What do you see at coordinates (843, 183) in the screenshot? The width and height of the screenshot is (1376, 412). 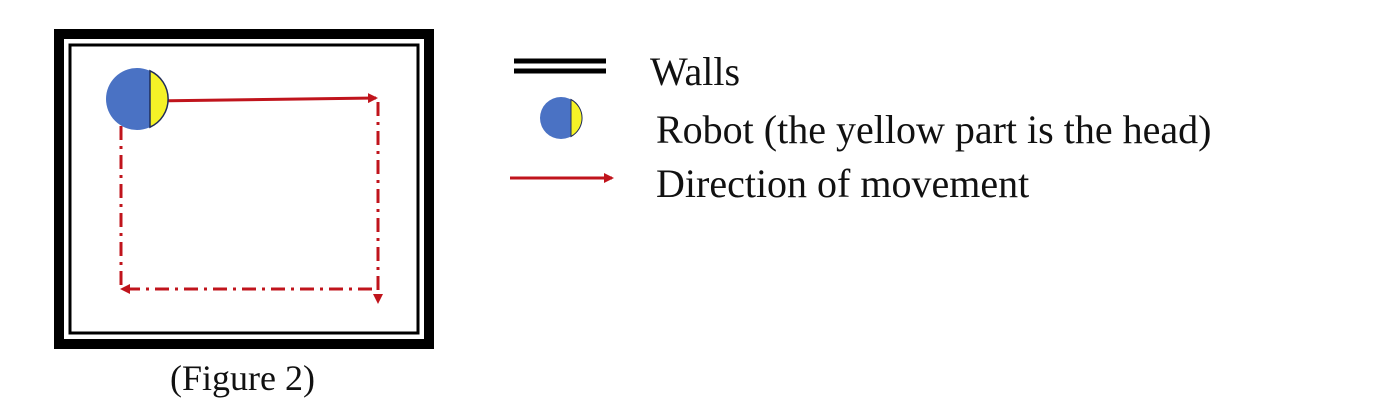 I see `legend-direction-label: Direction of movement` at bounding box center [843, 183].